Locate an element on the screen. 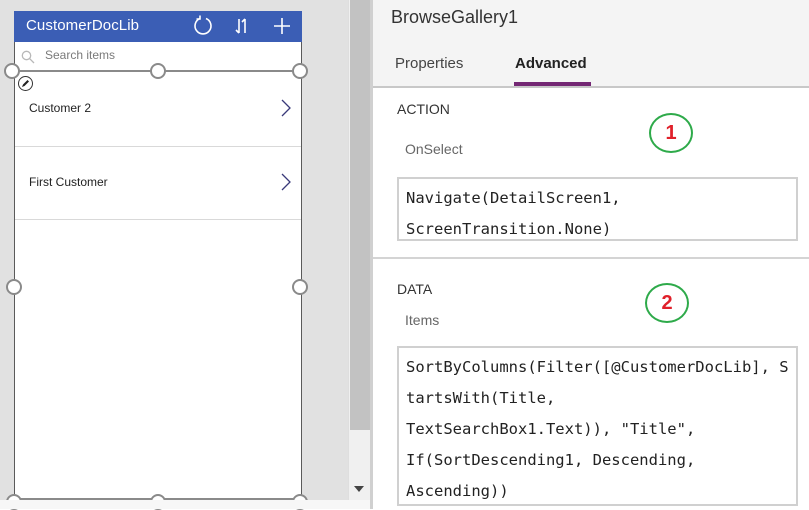 The height and width of the screenshot is (510, 809). search-input is located at coordinates (165, 55).